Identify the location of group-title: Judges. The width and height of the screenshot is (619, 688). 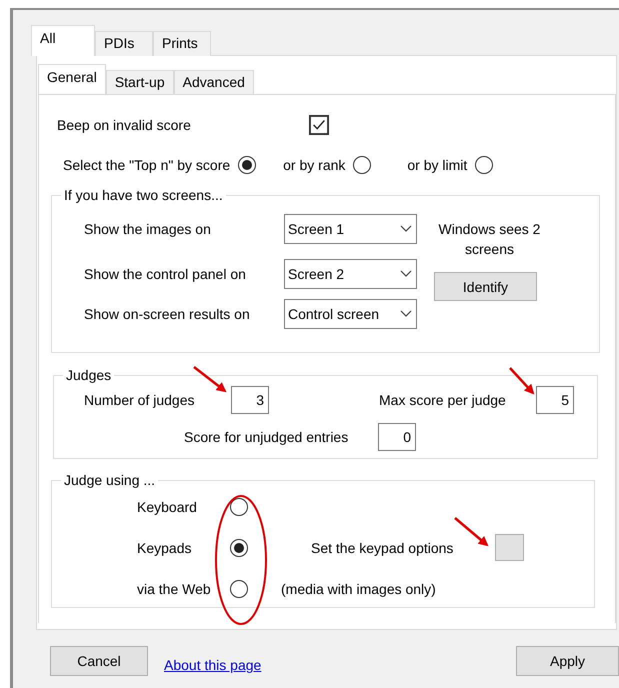
(88, 375).